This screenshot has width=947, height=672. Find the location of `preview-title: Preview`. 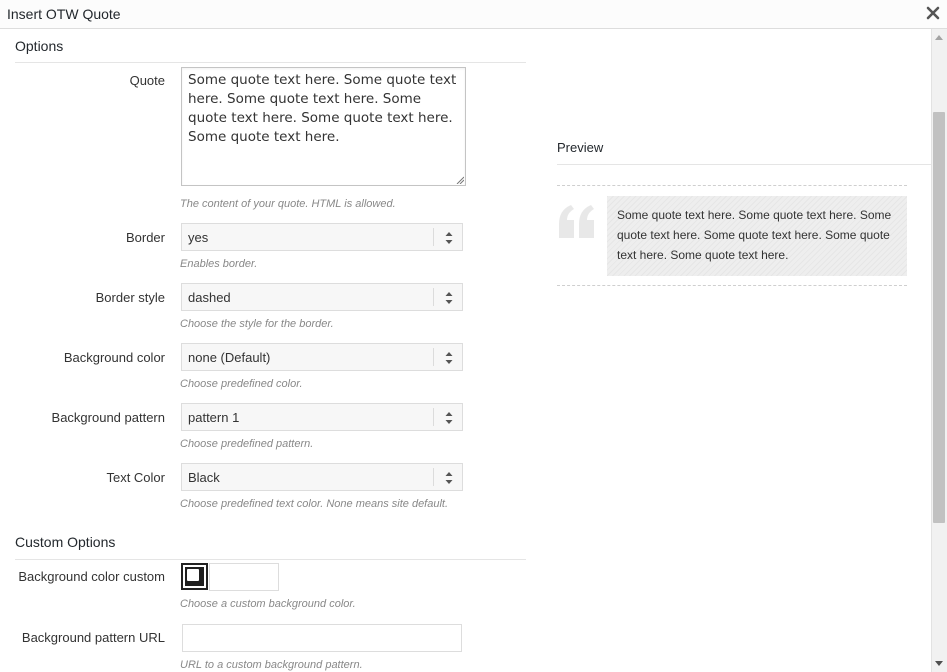

preview-title: Preview is located at coordinates (580, 147).